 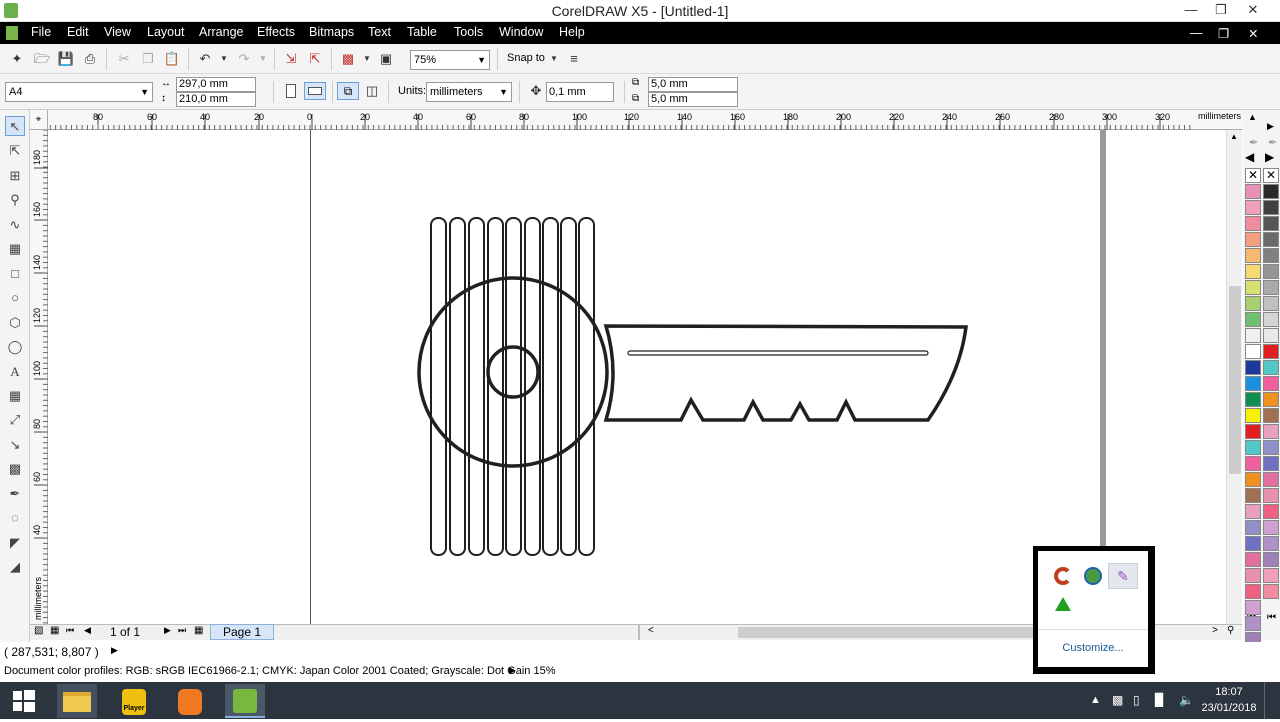 What do you see at coordinates (1117, 700) in the screenshot?
I see `action-center-icon: ▩` at bounding box center [1117, 700].